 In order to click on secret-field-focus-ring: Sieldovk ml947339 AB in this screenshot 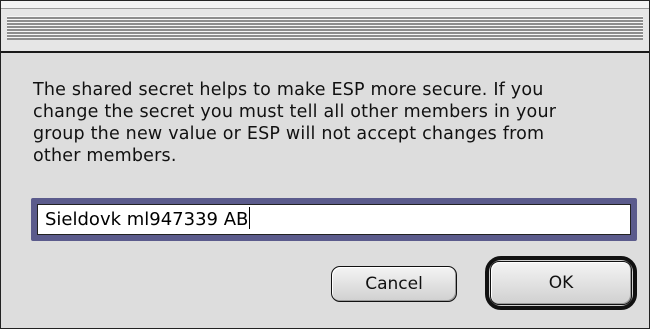, I will do `click(334, 219)`.